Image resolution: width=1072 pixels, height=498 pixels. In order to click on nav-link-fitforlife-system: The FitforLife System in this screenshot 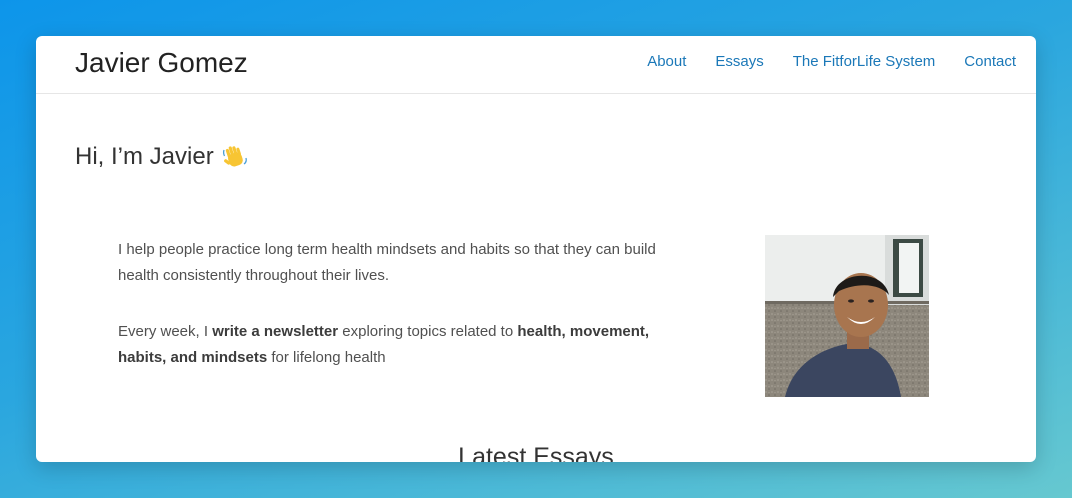, I will do `click(864, 62)`.